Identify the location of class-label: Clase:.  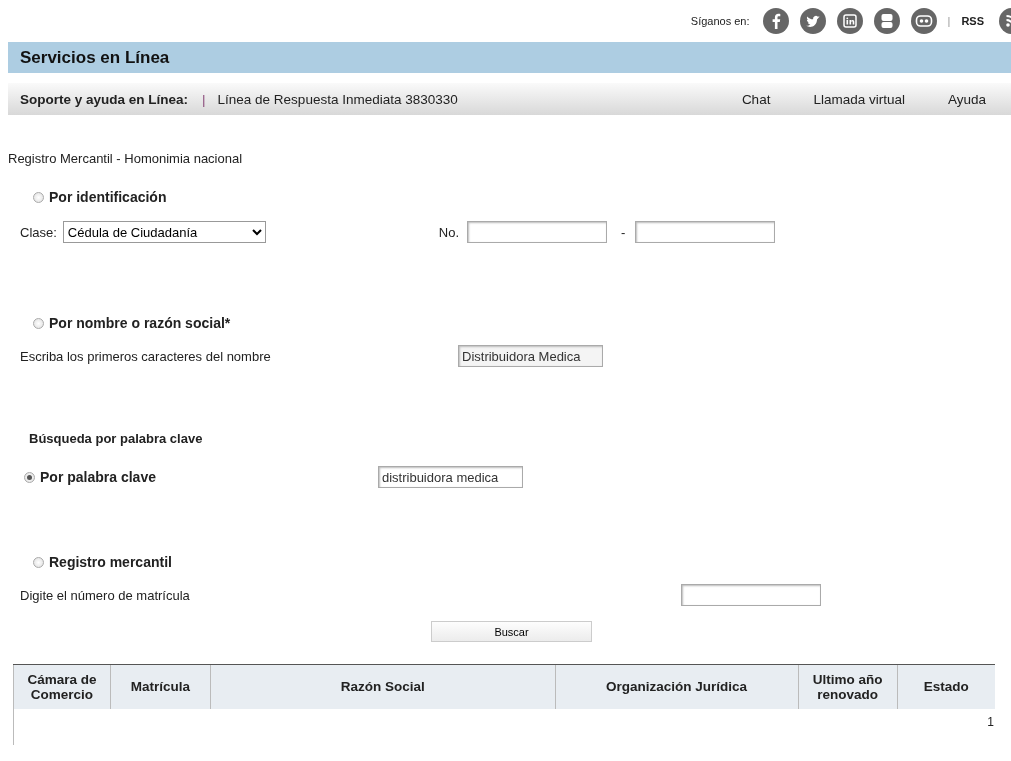
(38, 232).